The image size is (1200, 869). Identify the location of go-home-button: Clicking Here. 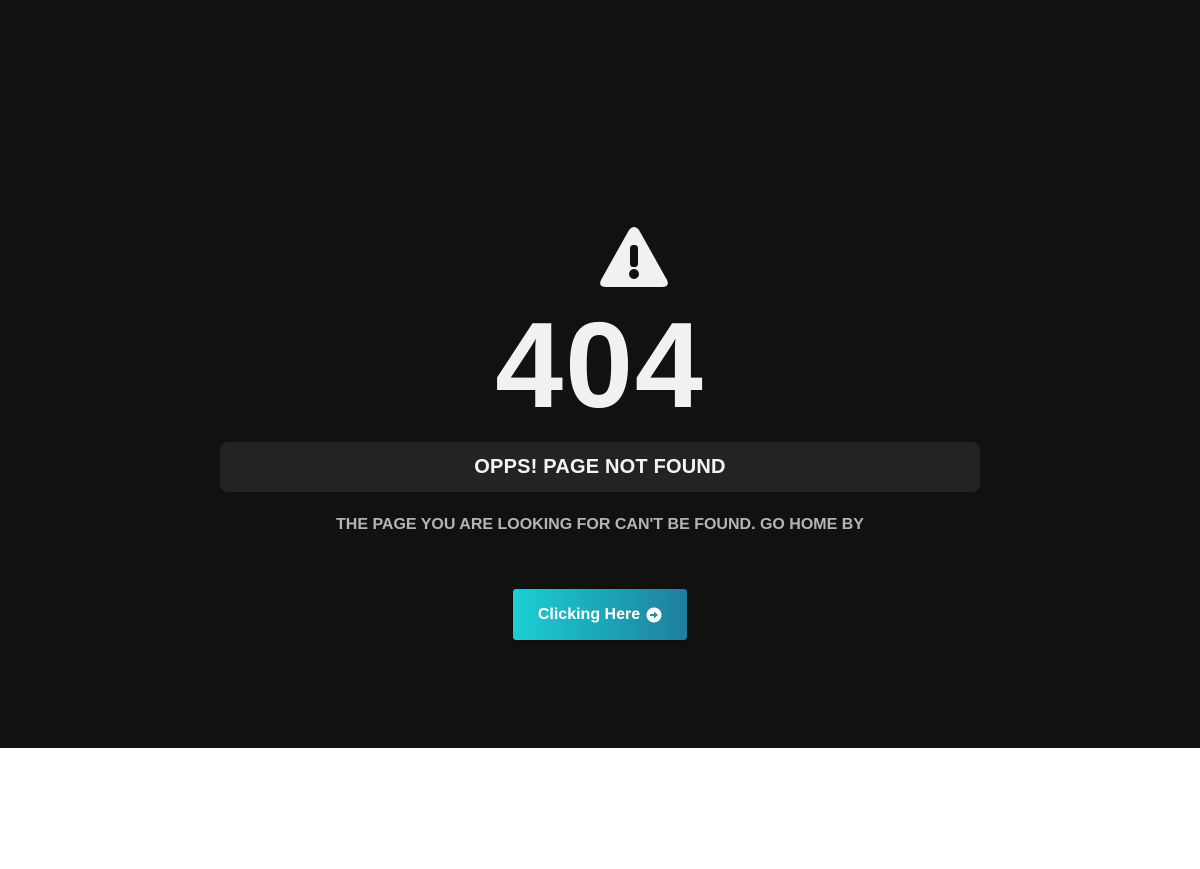
(600, 614).